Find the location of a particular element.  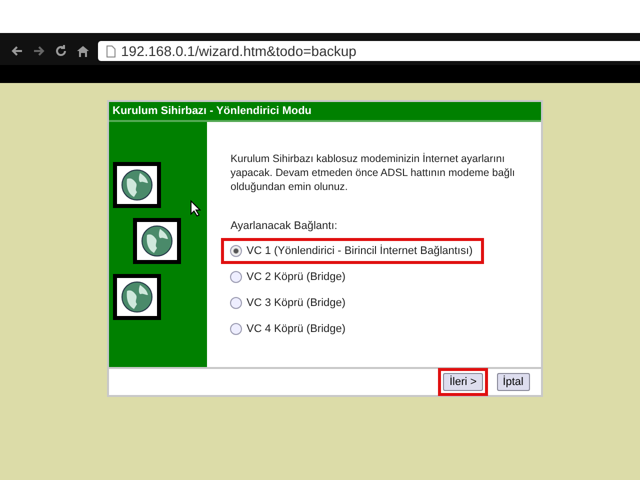

reload-icon is located at coordinates (61, 51).